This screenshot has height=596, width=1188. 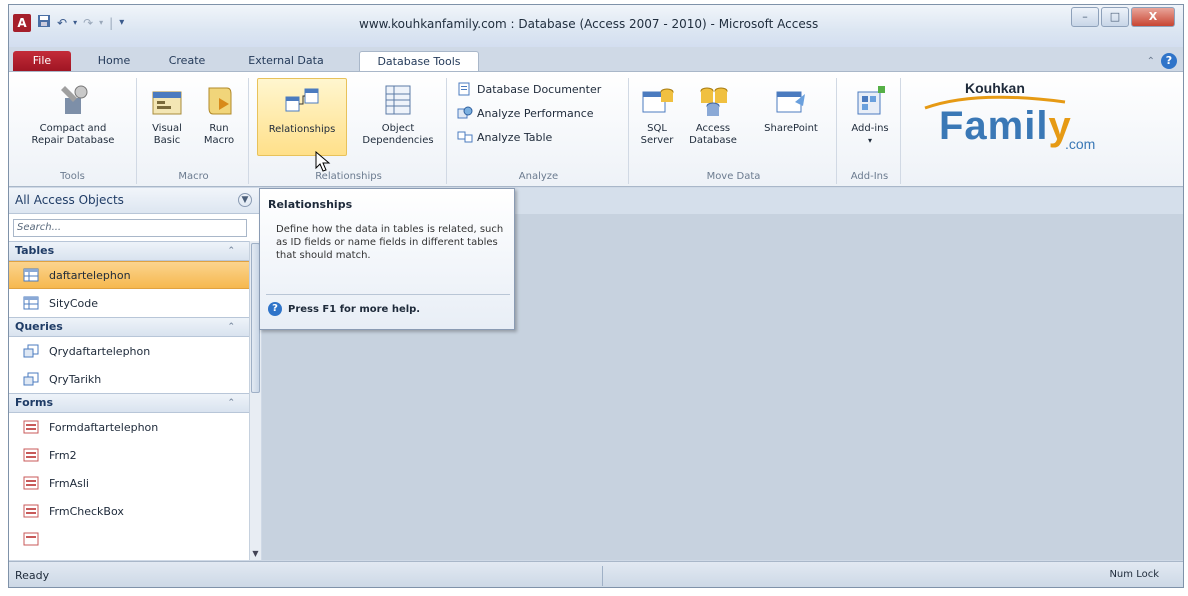 I want to click on table-icon, so click(x=31, y=303).